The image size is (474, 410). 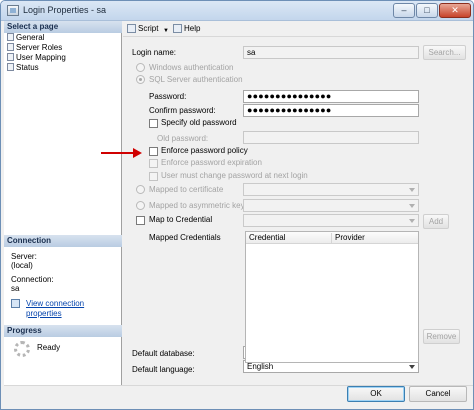 What do you see at coordinates (140, 189) in the screenshot?
I see `mapped-cert-radio` at bounding box center [140, 189].